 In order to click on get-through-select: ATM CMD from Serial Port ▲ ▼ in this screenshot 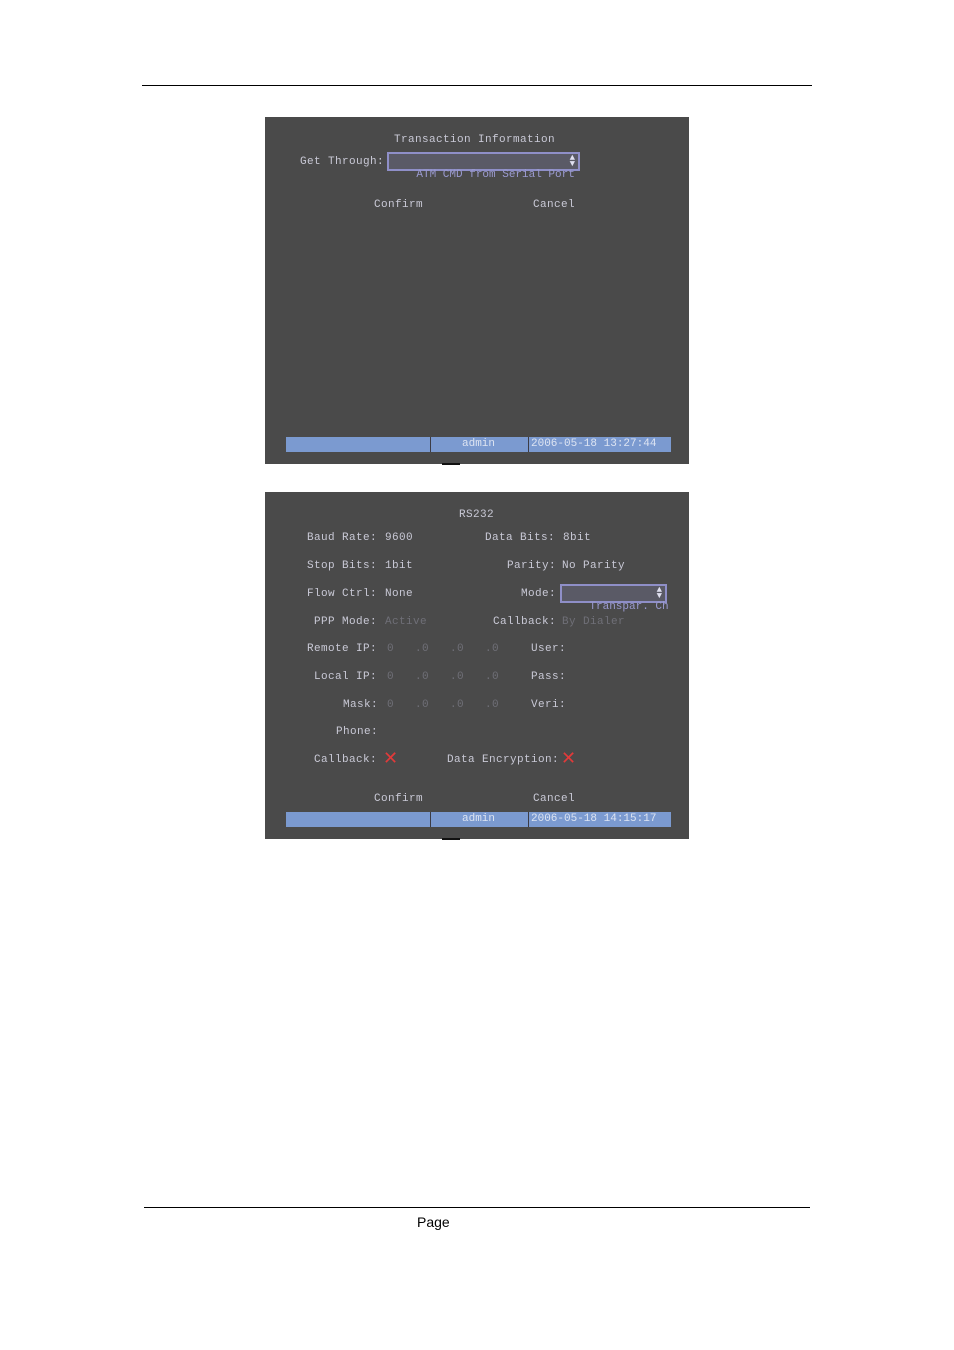, I will do `click(483, 166)`.